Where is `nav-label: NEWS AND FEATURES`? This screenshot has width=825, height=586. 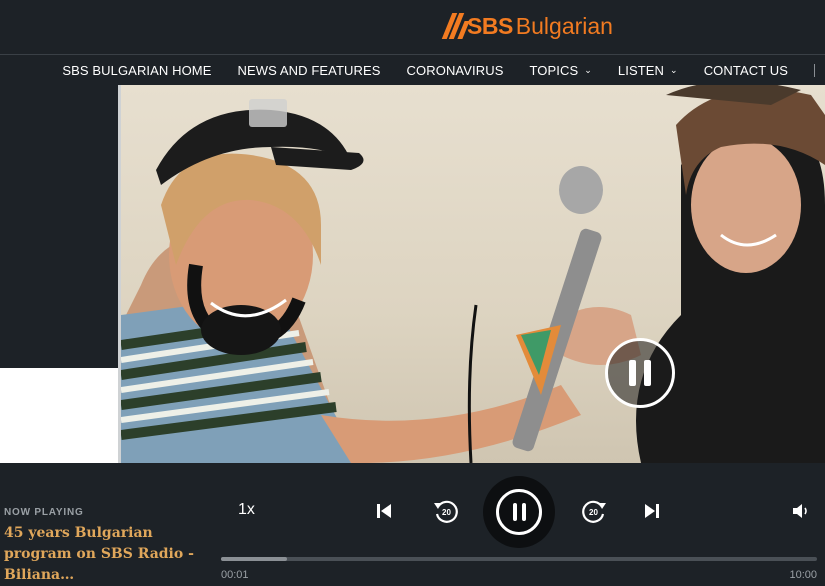 nav-label: NEWS AND FEATURES is located at coordinates (309, 70).